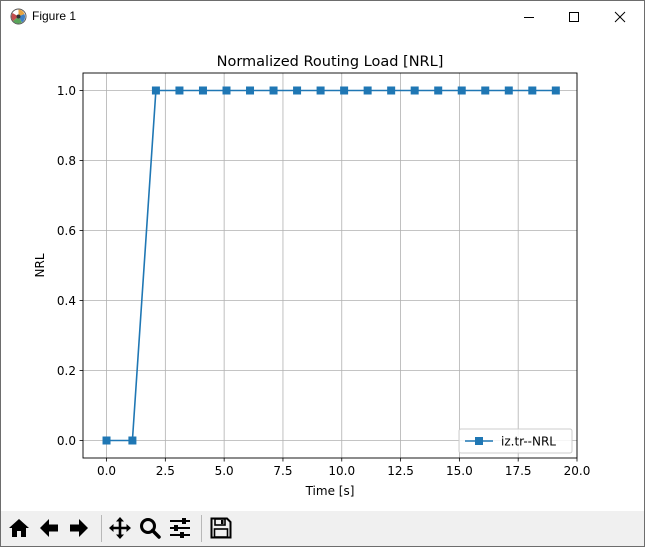 The image size is (645, 547). I want to click on x-tick-label: 12.5, so click(400, 471).